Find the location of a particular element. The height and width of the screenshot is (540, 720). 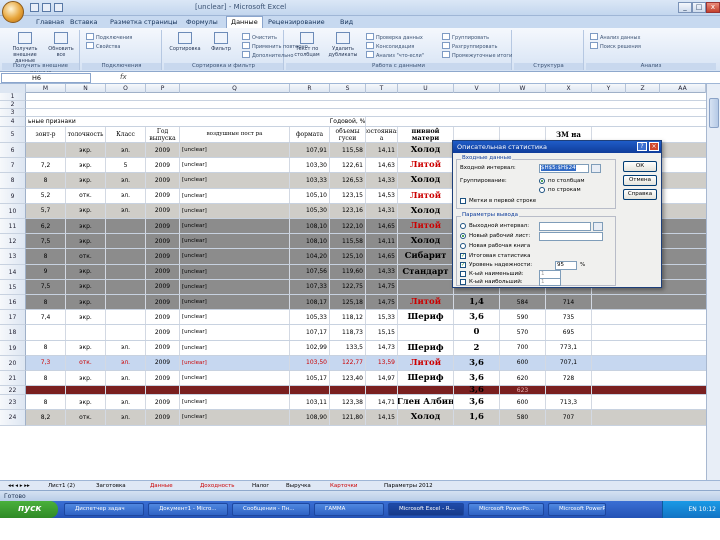

scrollbar-thumb is located at coordinates (714, 113).